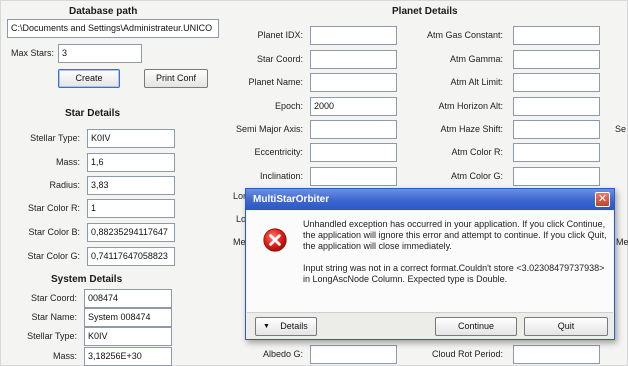 The height and width of the screenshot is (366, 628). What do you see at coordinates (128, 317) in the screenshot?
I see `system-star-name-field: System 008474` at bounding box center [128, 317].